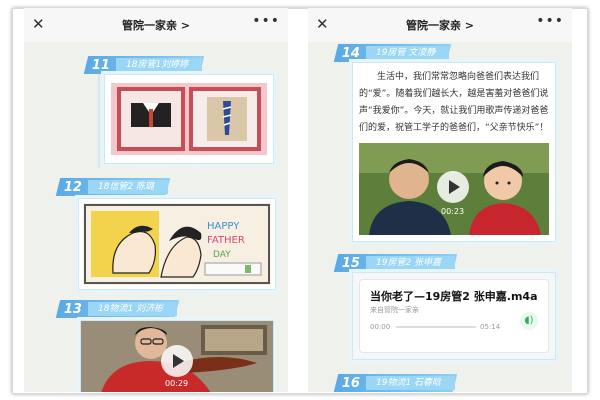 Image resolution: width=600 pixels, height=400 pixels. I want to click on left-top-bar: ✕ 管院一家亲 > •••, so click(156, 25).